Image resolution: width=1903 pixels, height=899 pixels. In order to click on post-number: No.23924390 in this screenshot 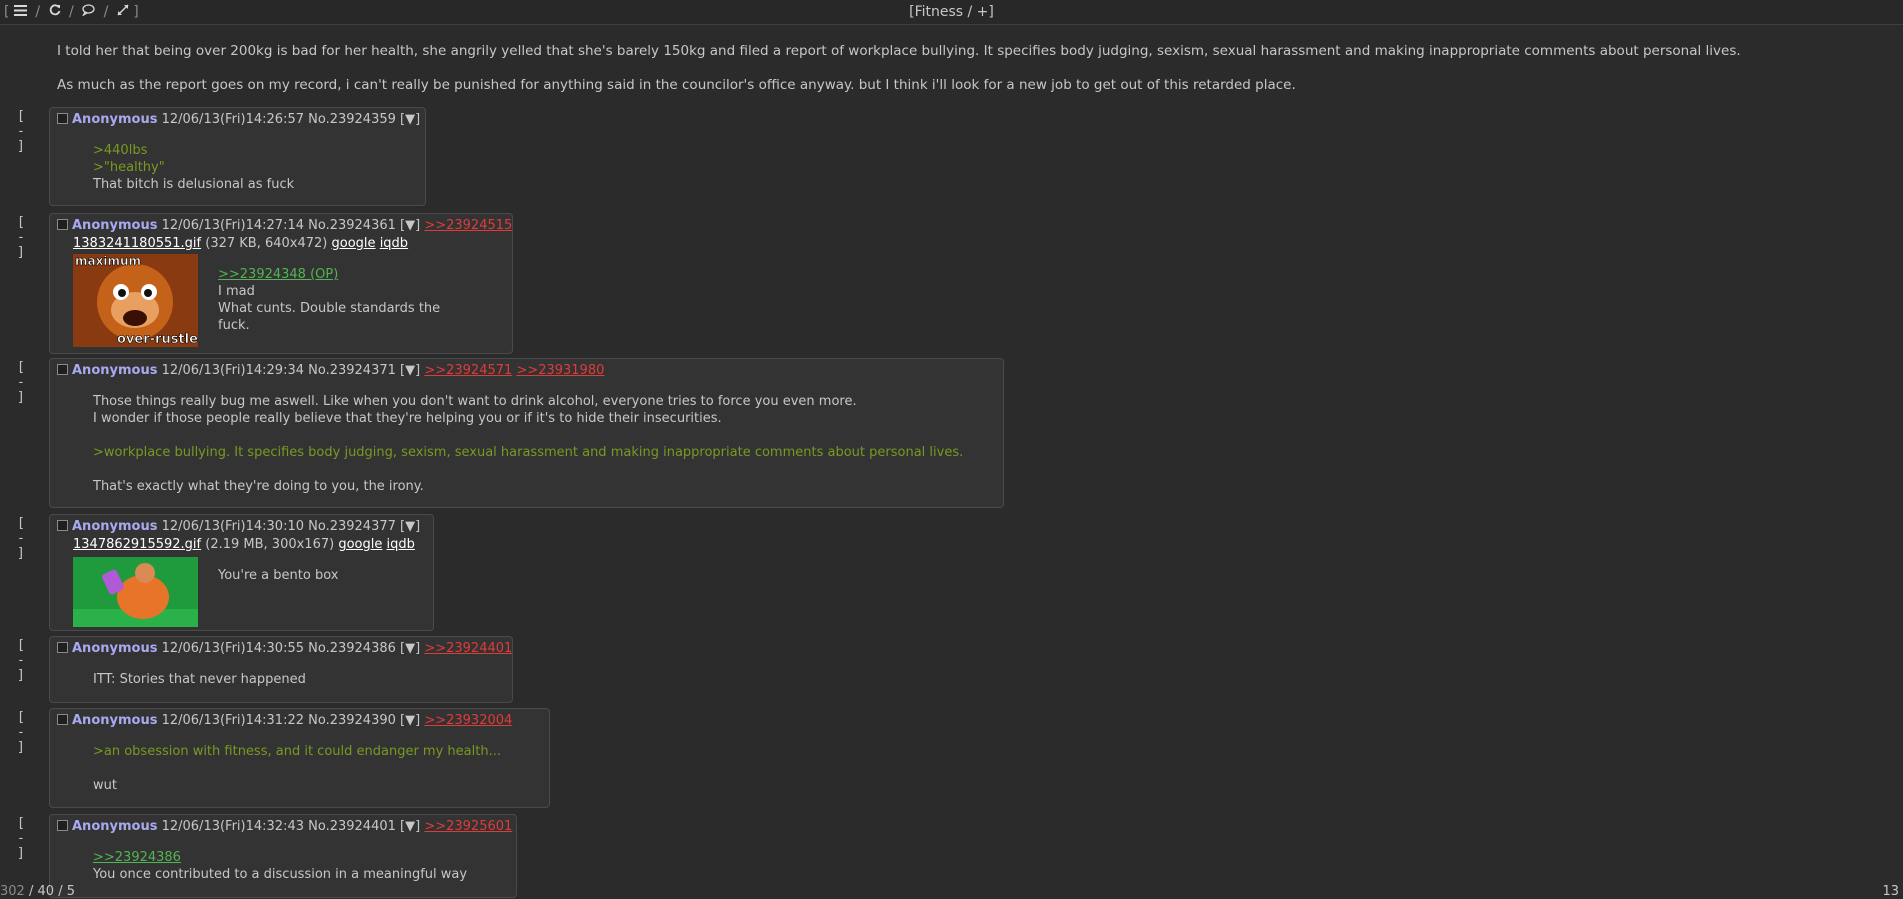, I will do `click(352, 720)`.